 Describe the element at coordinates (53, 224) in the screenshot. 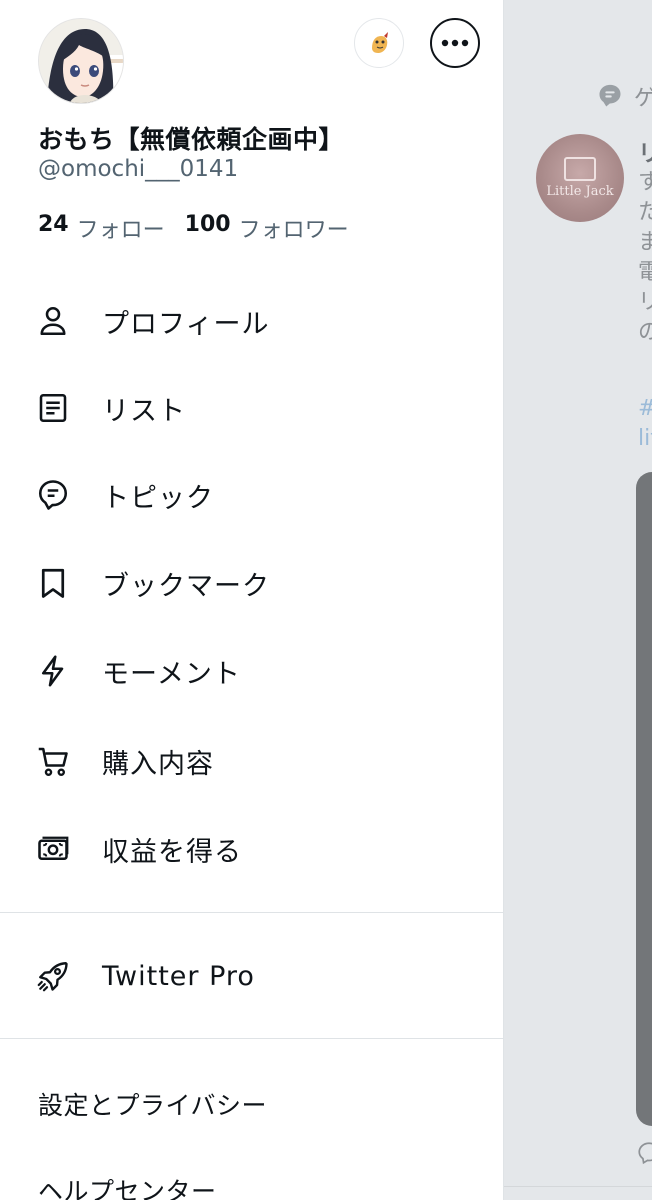

I see `following-count: 24` at that location.